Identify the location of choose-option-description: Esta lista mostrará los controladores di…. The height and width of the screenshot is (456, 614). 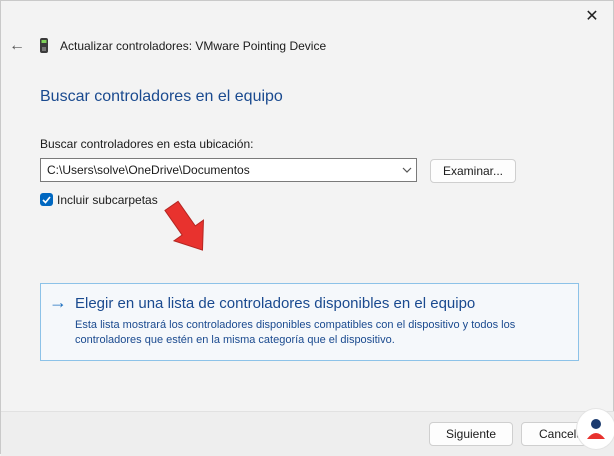
(295, 332).